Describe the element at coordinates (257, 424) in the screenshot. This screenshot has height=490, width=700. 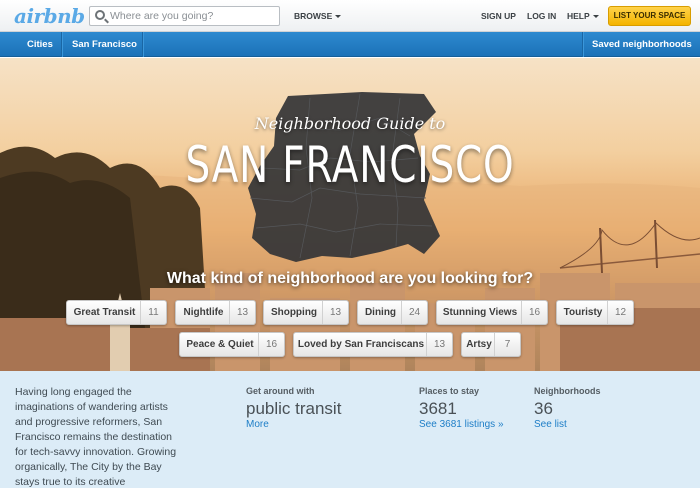
I see `get-around-more-link: More` at that location.